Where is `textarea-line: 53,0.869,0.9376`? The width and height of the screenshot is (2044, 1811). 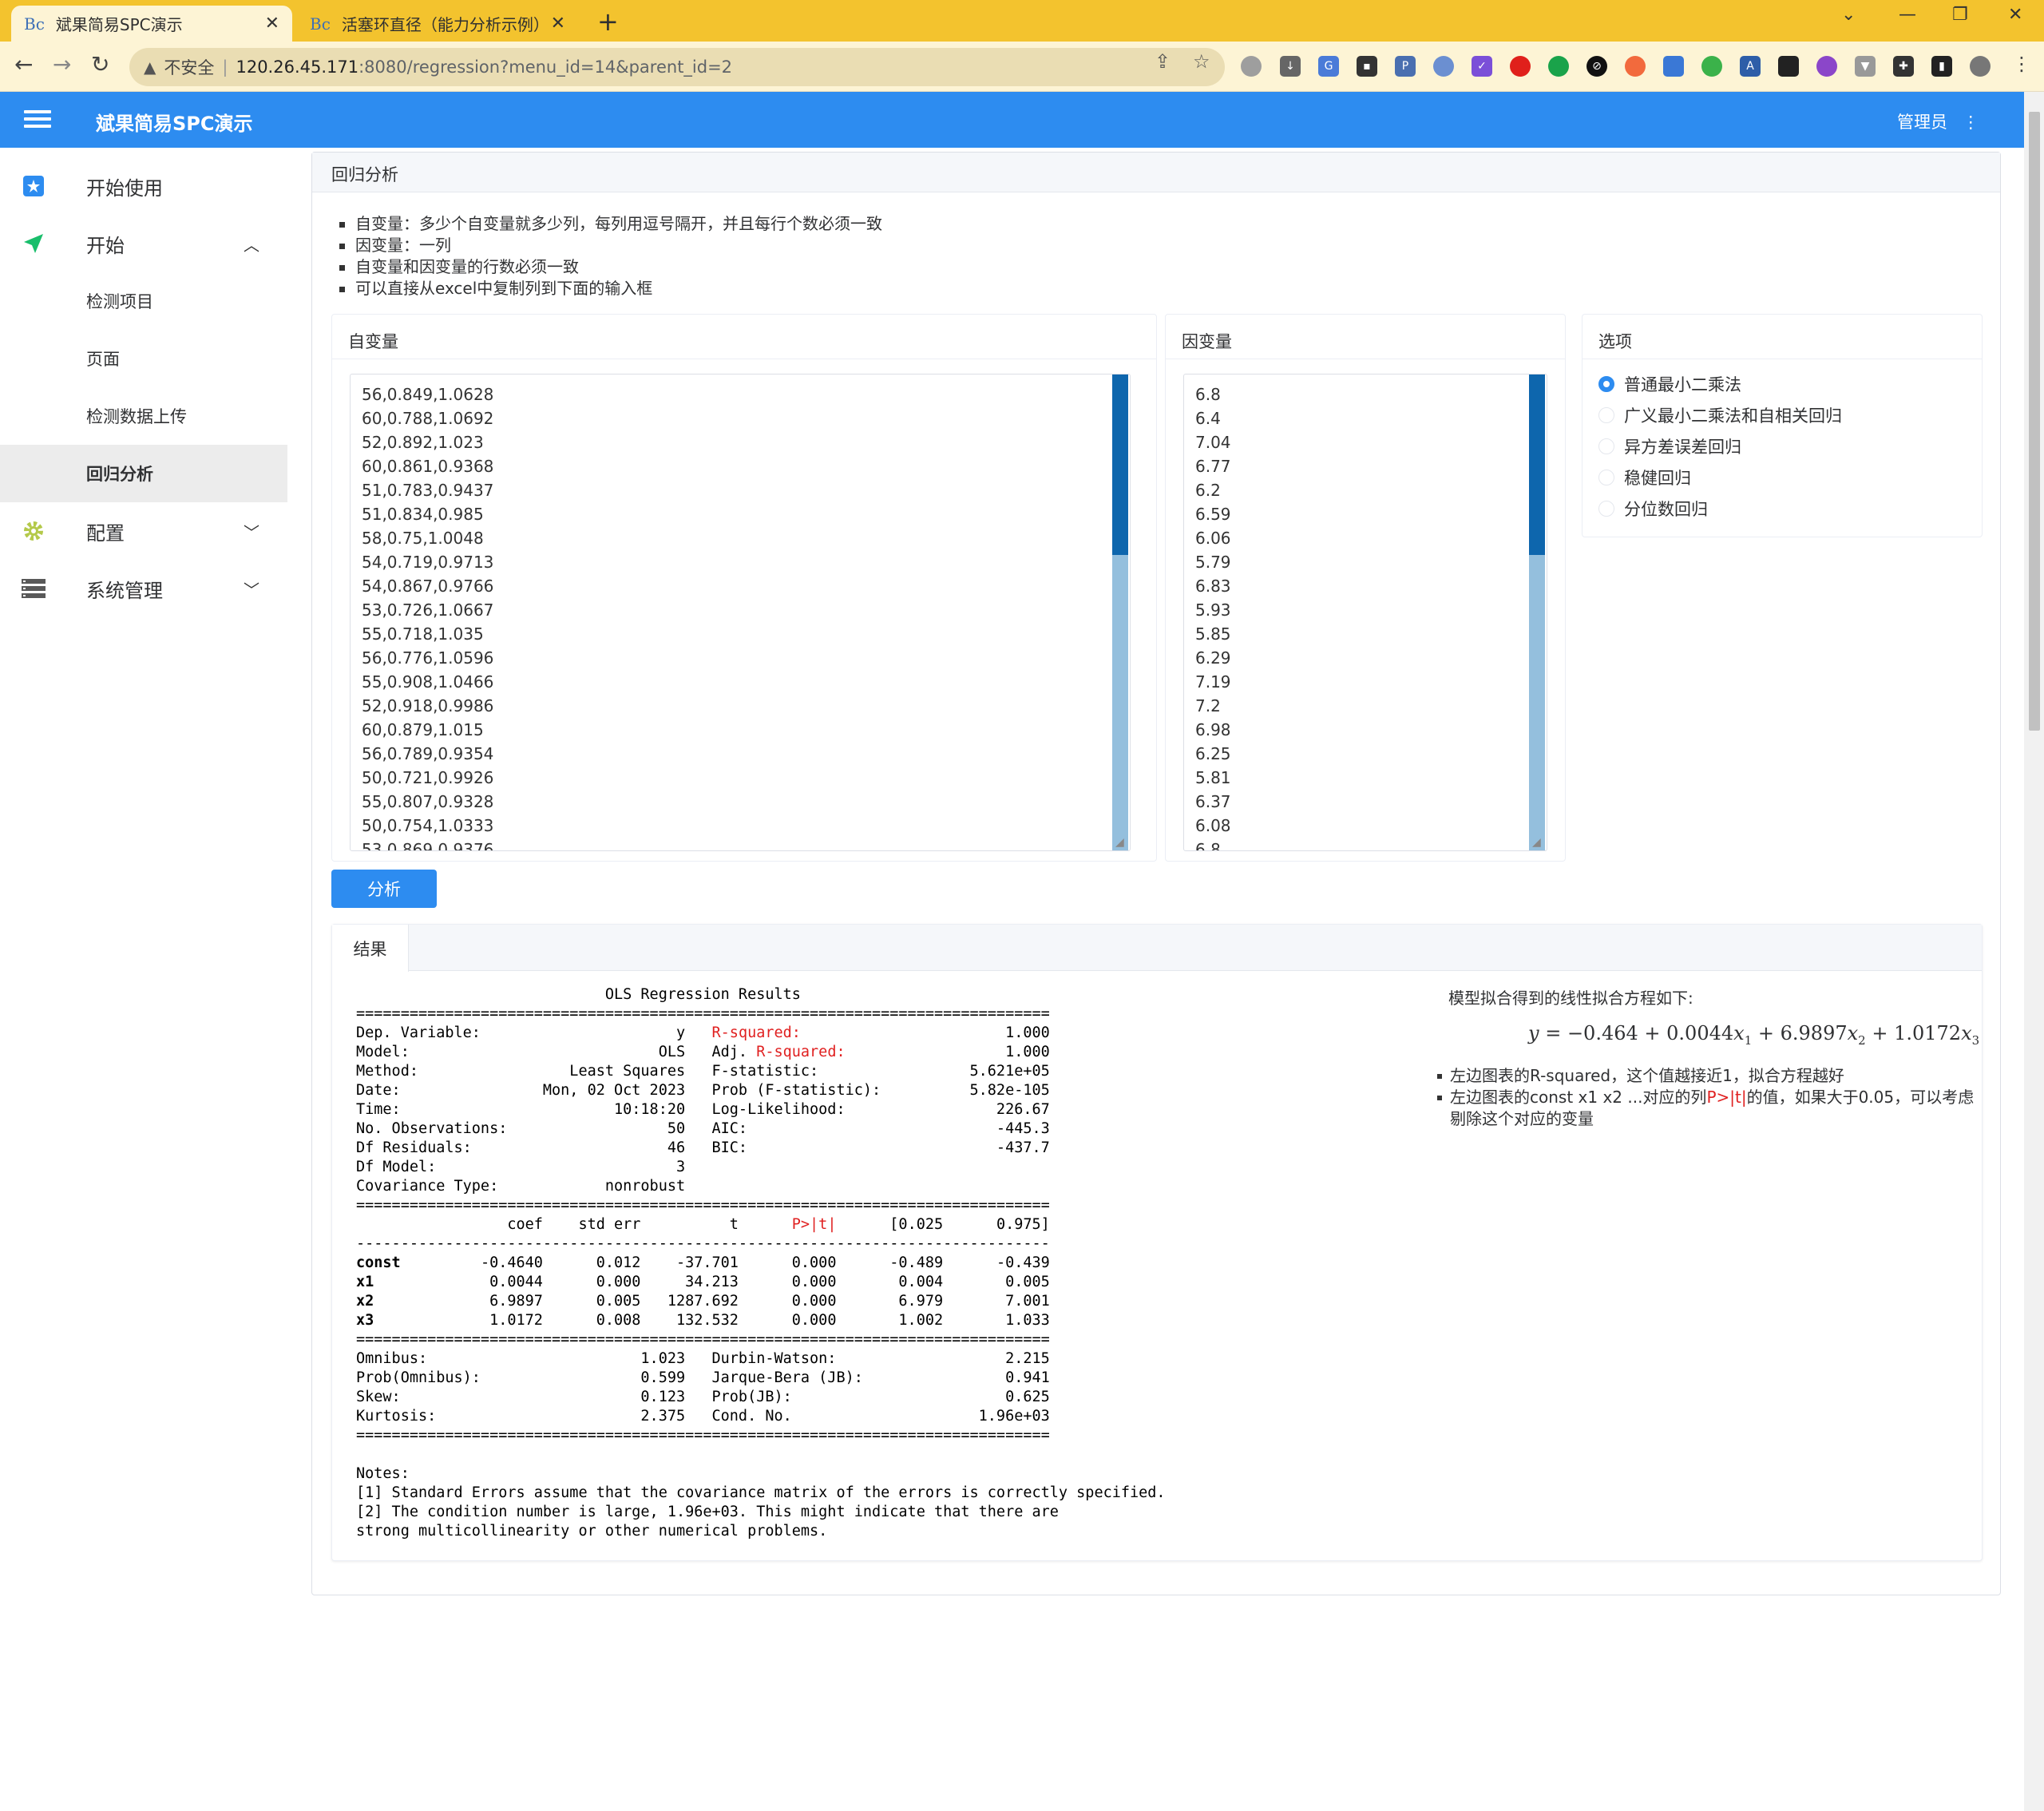 textarea-line: 53,0.869,0.9376 is located at coordinates (428, 845).